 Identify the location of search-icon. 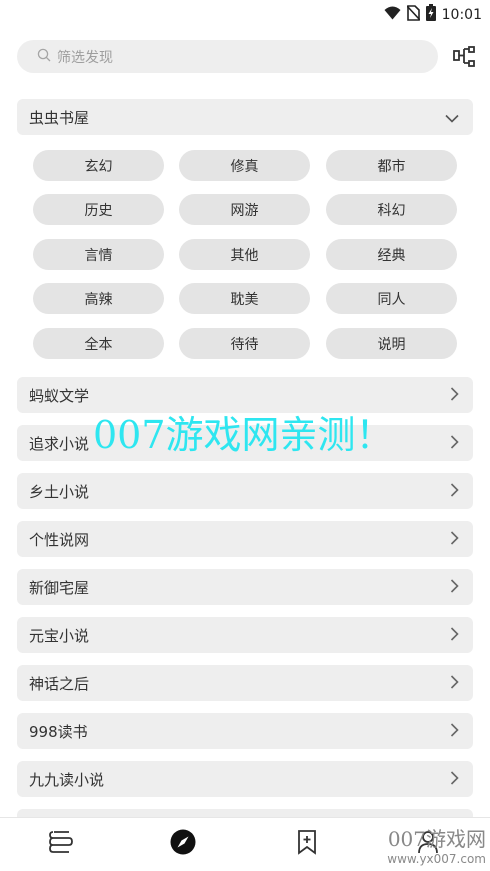
(44, 56).